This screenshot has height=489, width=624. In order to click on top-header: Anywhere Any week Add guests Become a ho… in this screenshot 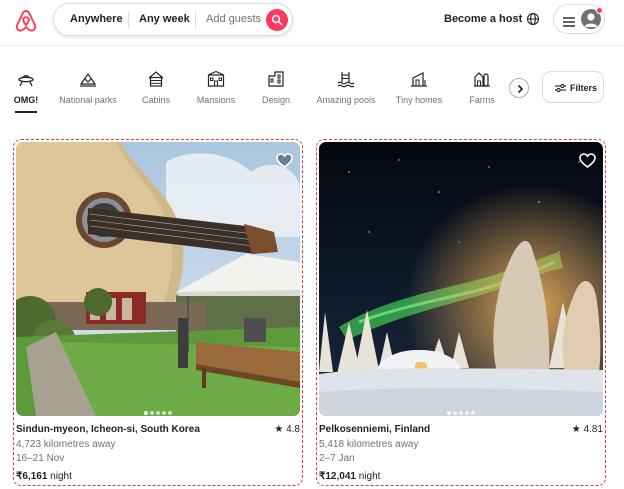, I will do `click(312, 23)`.